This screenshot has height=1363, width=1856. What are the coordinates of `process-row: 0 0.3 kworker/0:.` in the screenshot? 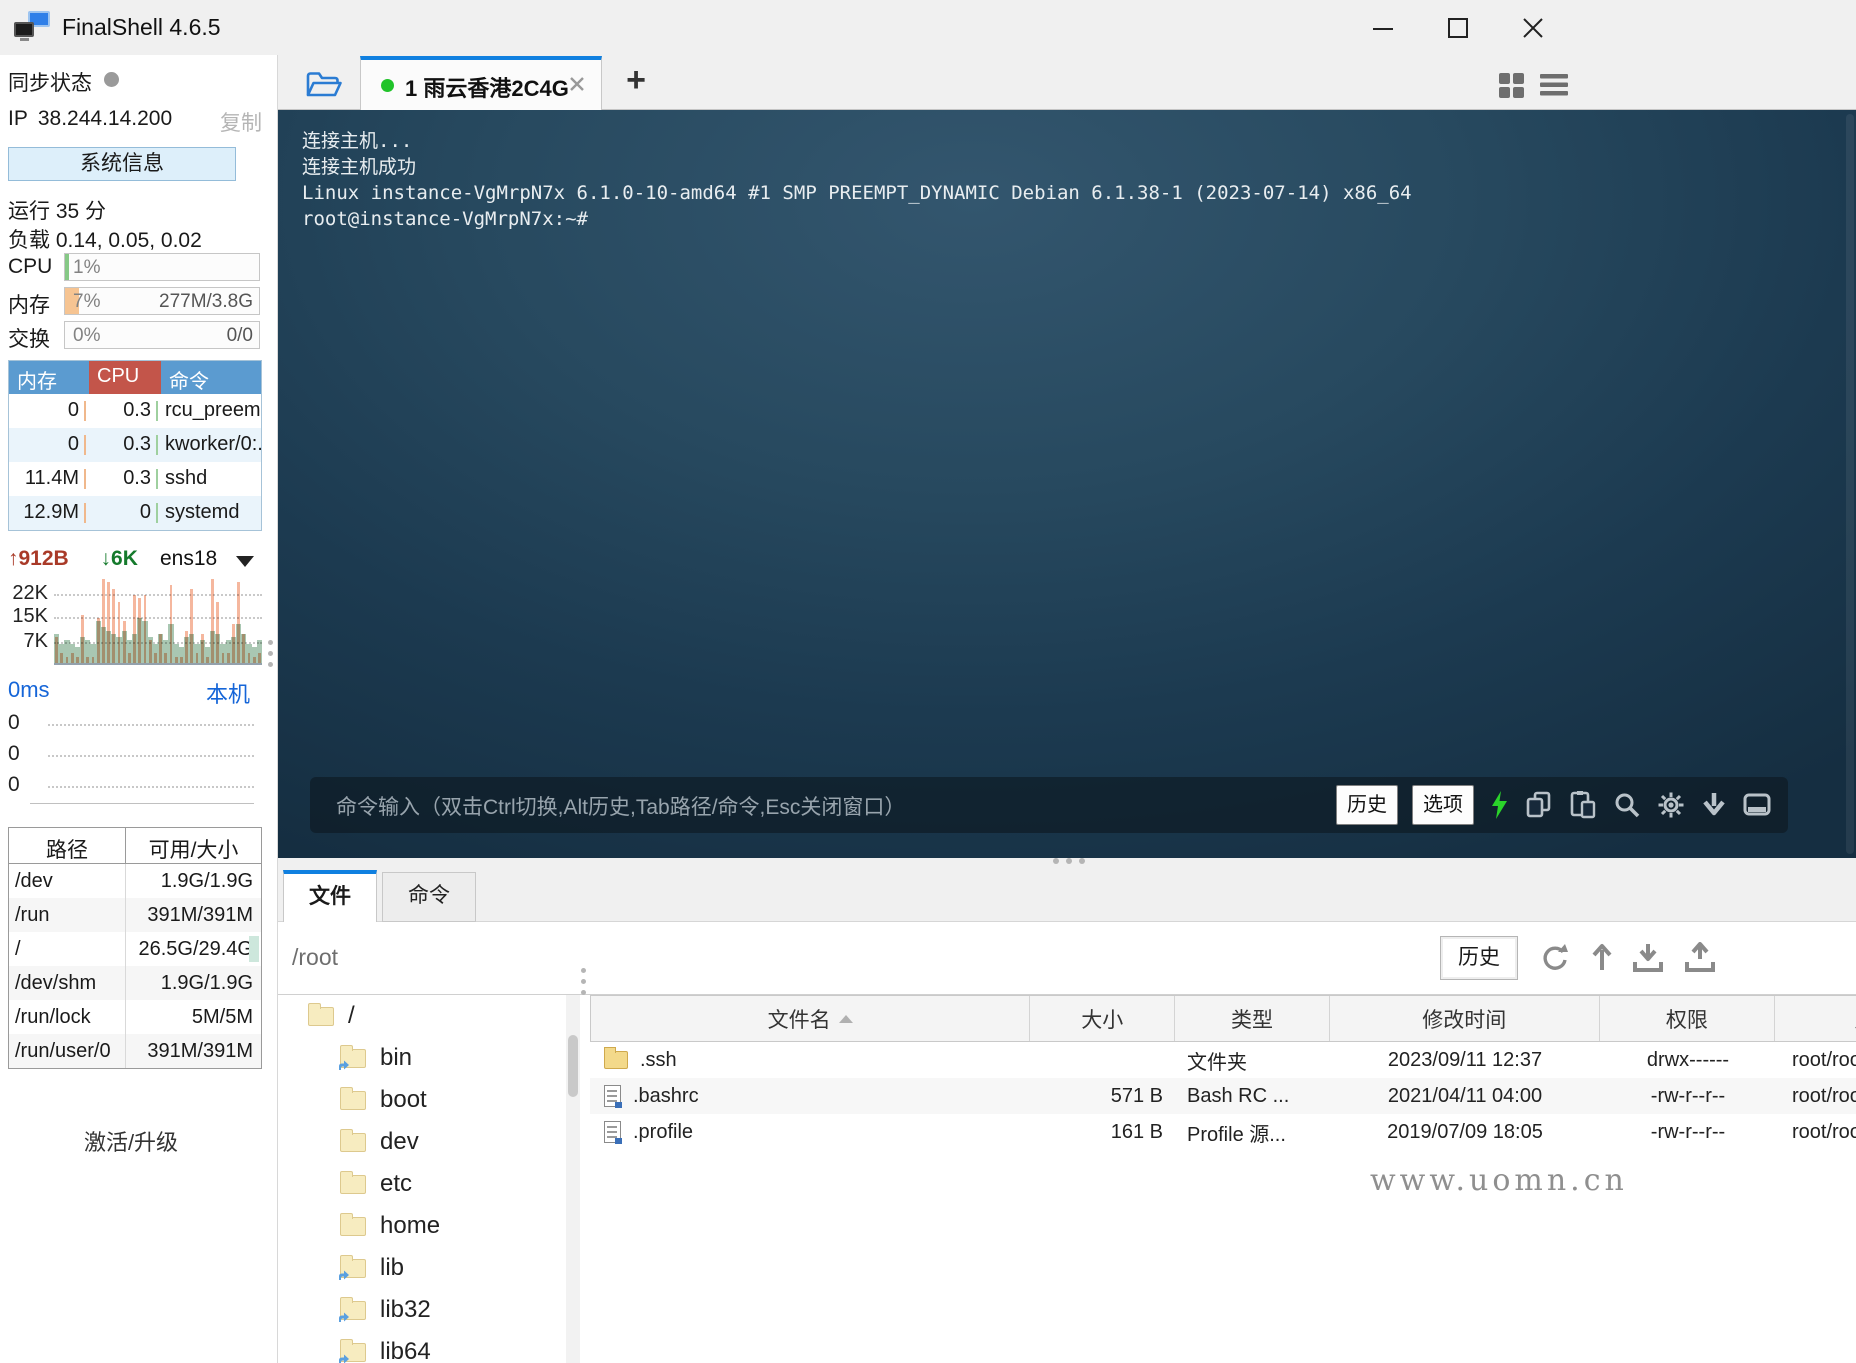 It's located at (135, 445).